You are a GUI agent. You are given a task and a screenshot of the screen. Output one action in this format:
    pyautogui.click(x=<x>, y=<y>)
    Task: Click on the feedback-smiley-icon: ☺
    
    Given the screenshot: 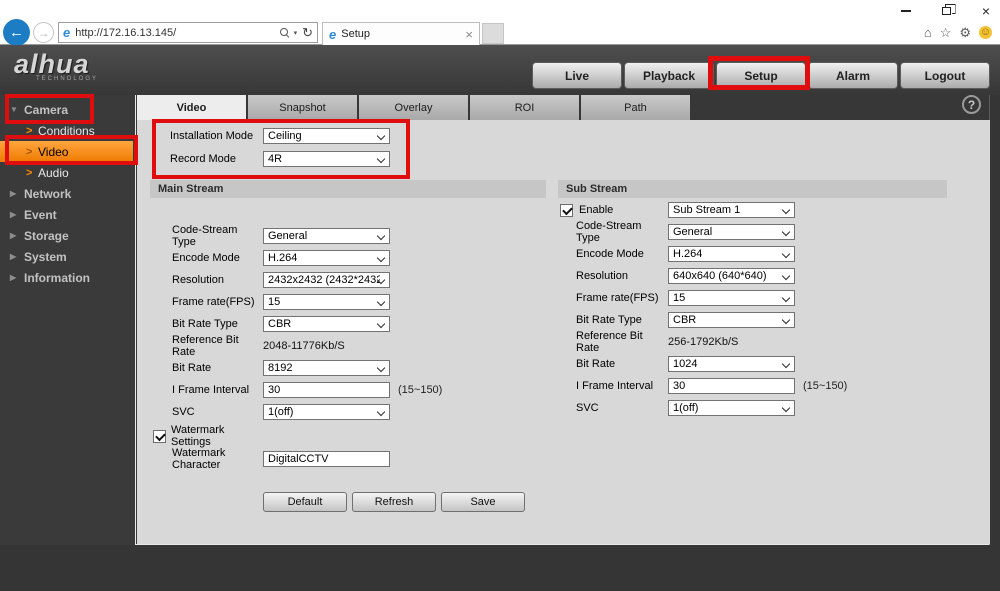 What is the action you would take?
    pyautogui.click(x=985, y=32)
    